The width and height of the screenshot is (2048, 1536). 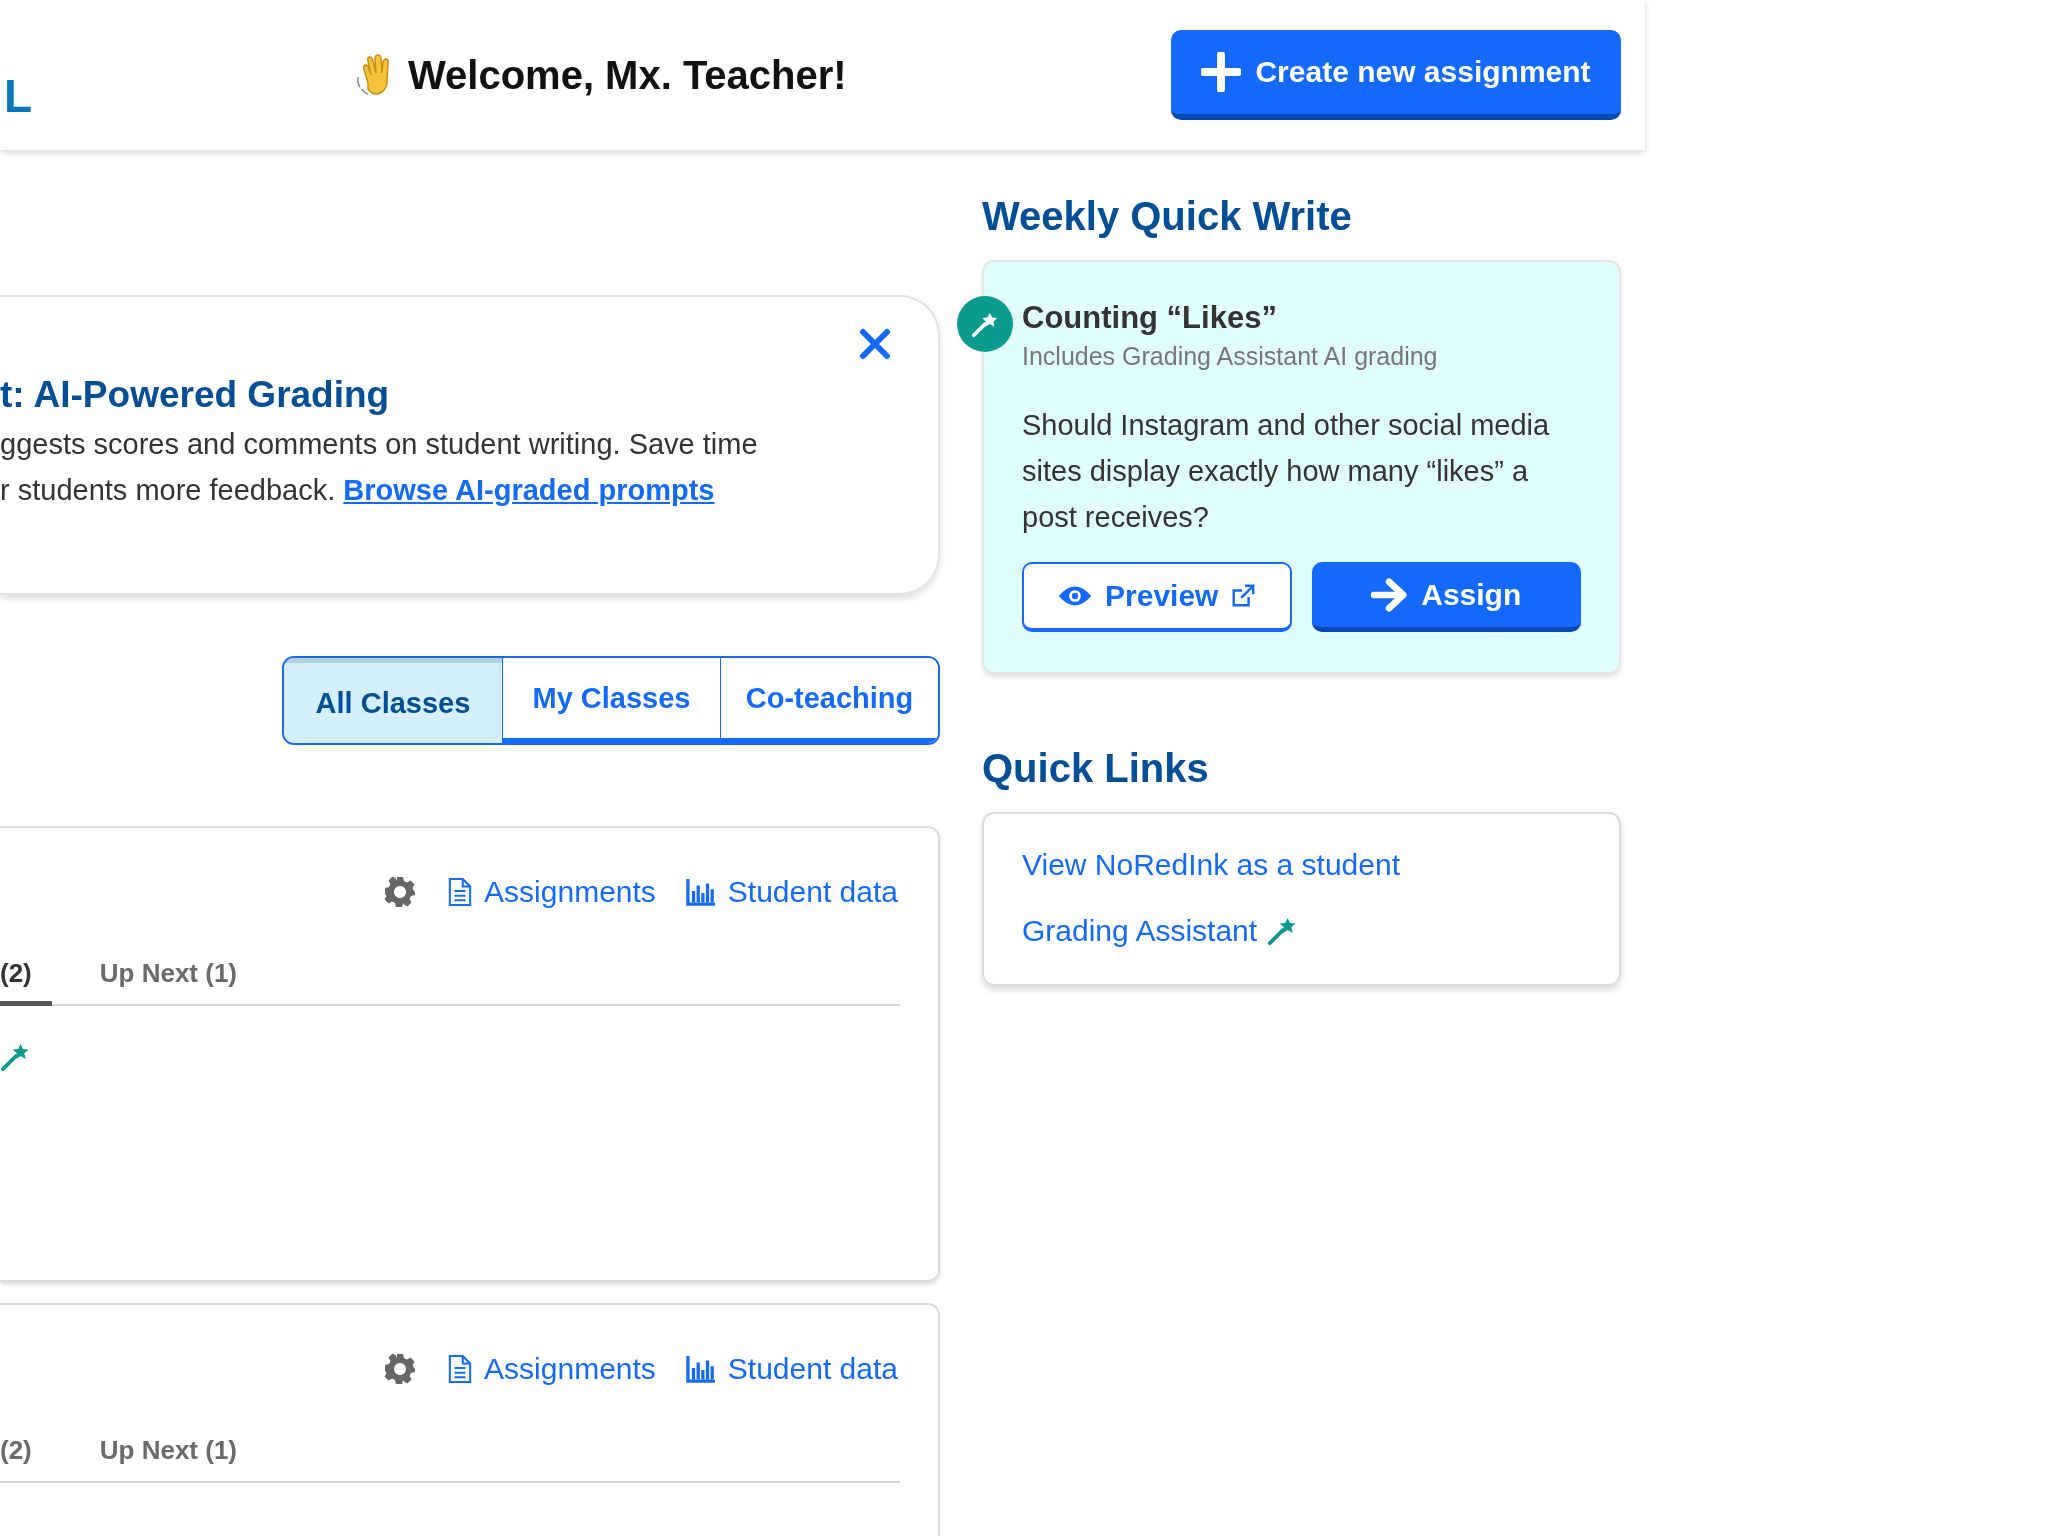 What do you see at coordinates (1167, 216) in the screenshot?
I see `section-heading: Weekly Quick Write` at bounding box center [1167, 216].